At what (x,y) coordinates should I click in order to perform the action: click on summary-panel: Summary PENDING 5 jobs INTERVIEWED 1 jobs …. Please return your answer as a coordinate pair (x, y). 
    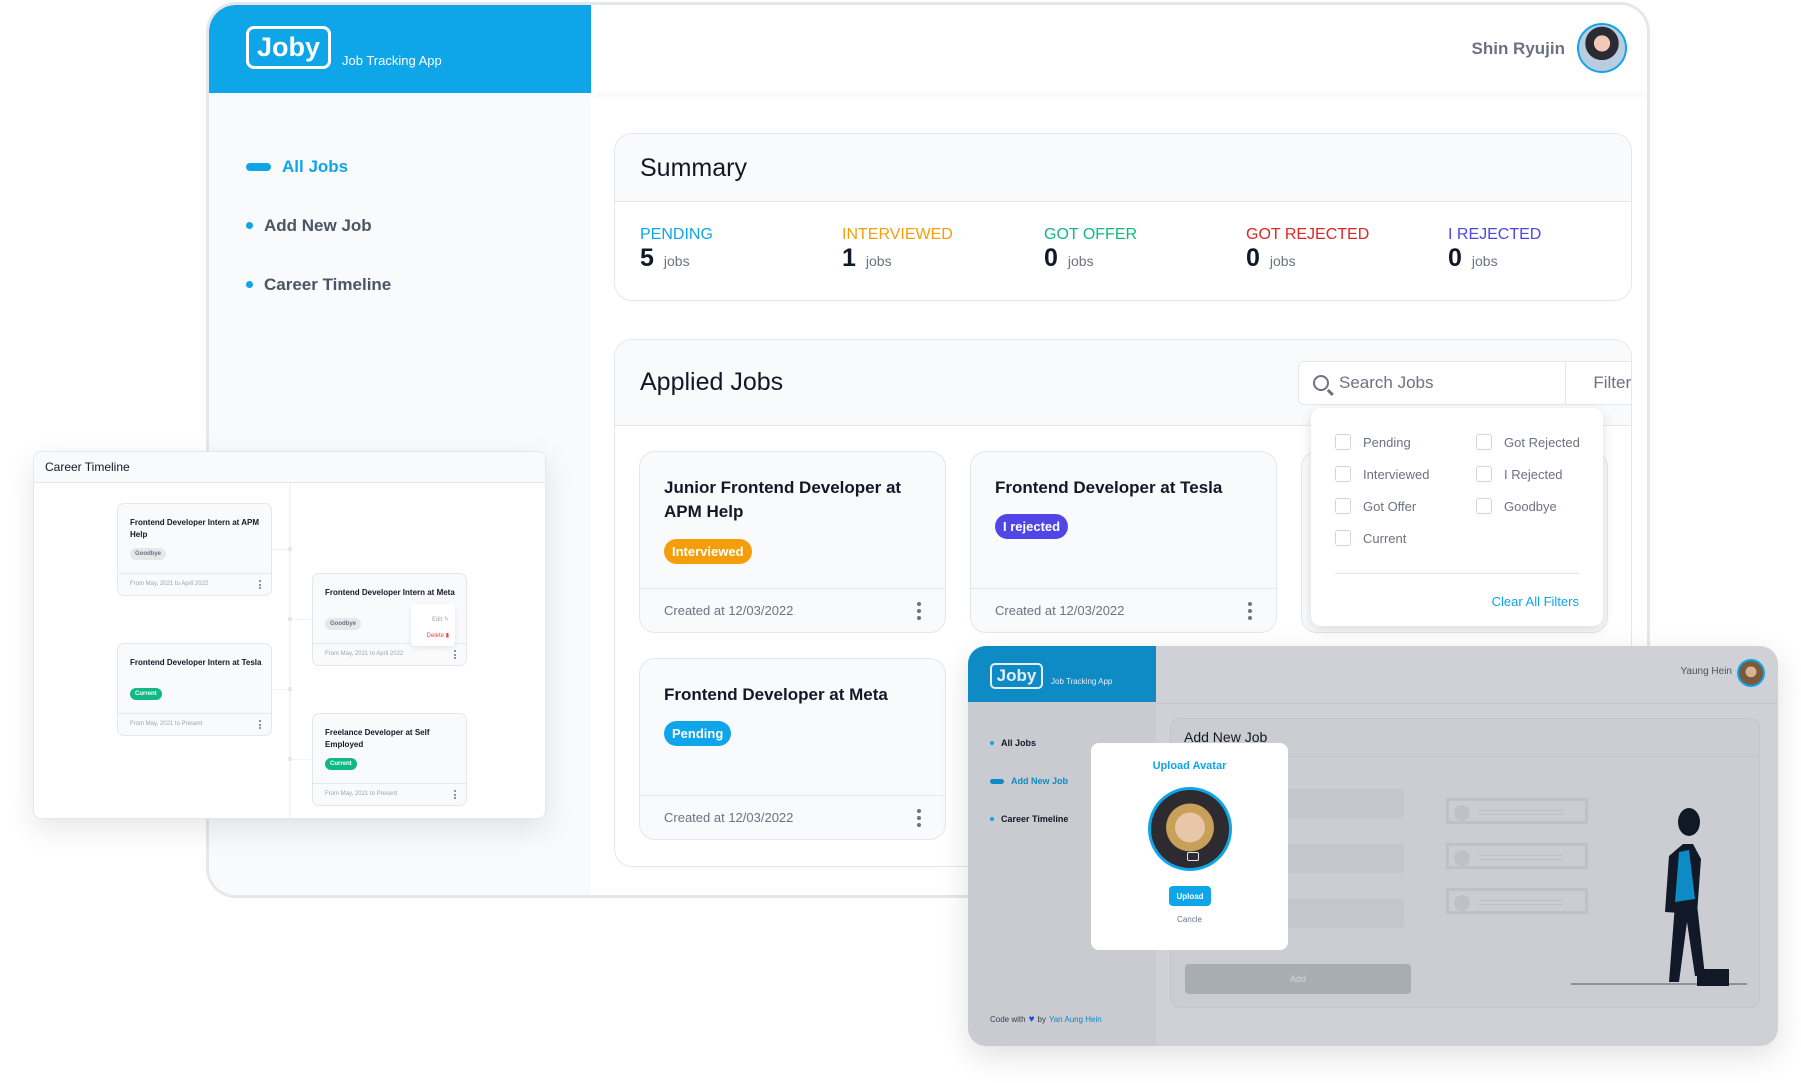
    Looking at the image, I should click on (1123, 217).